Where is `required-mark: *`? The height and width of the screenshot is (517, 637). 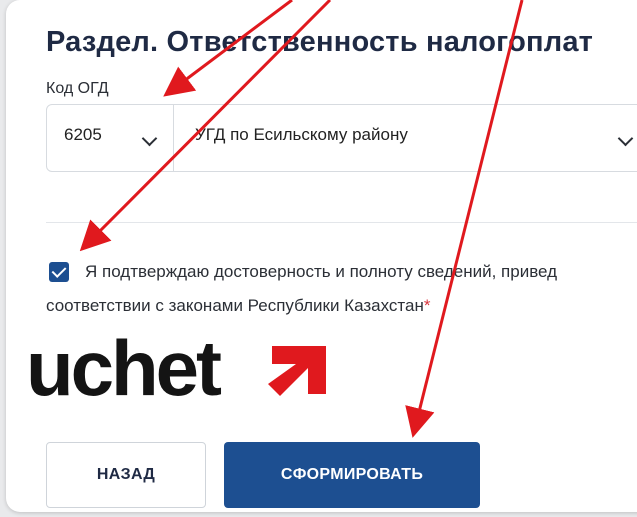
required-mark: * is located at coordinates (427, 305).